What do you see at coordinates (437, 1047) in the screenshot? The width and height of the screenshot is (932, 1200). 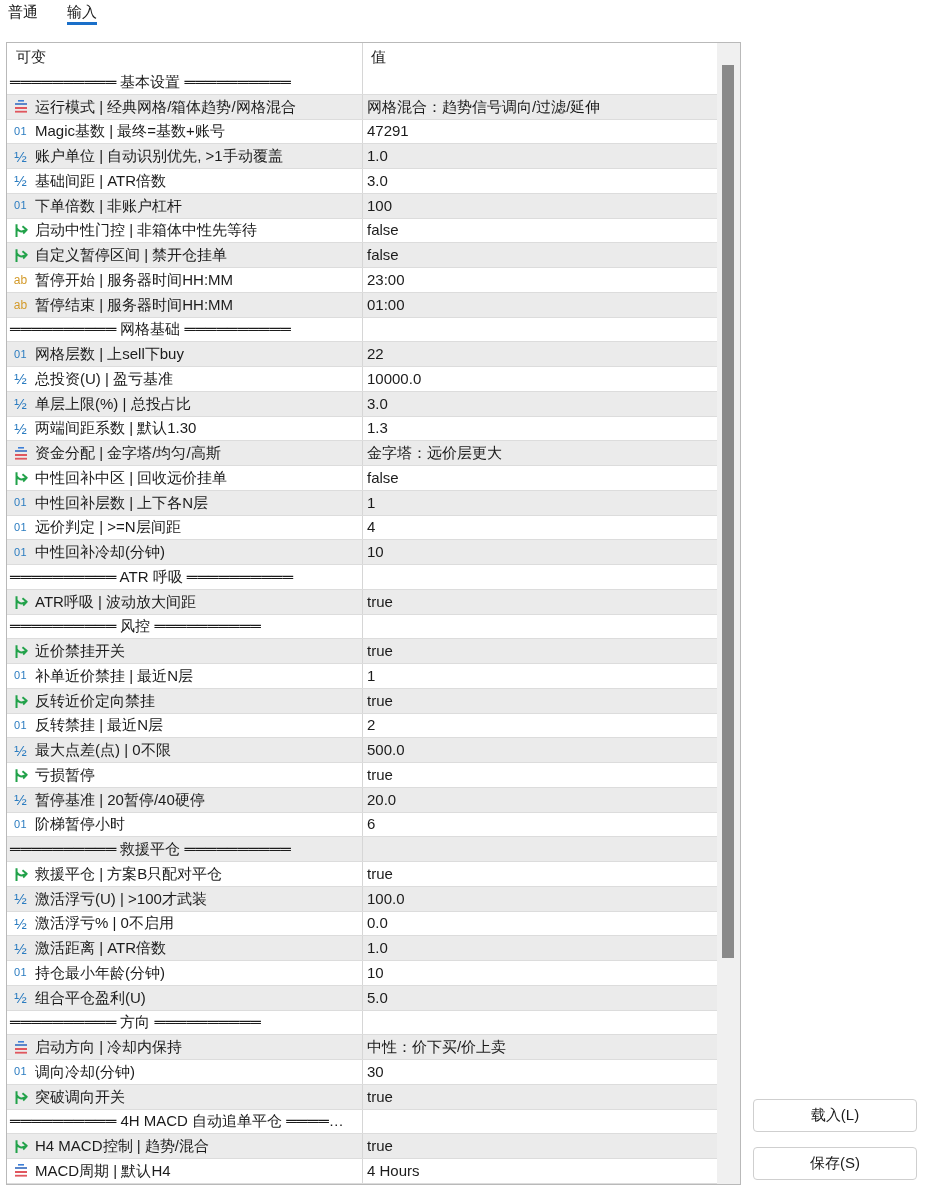 I see `parameter-value: 中性：价下买/价上卖` at bounding box center [437, 1047].